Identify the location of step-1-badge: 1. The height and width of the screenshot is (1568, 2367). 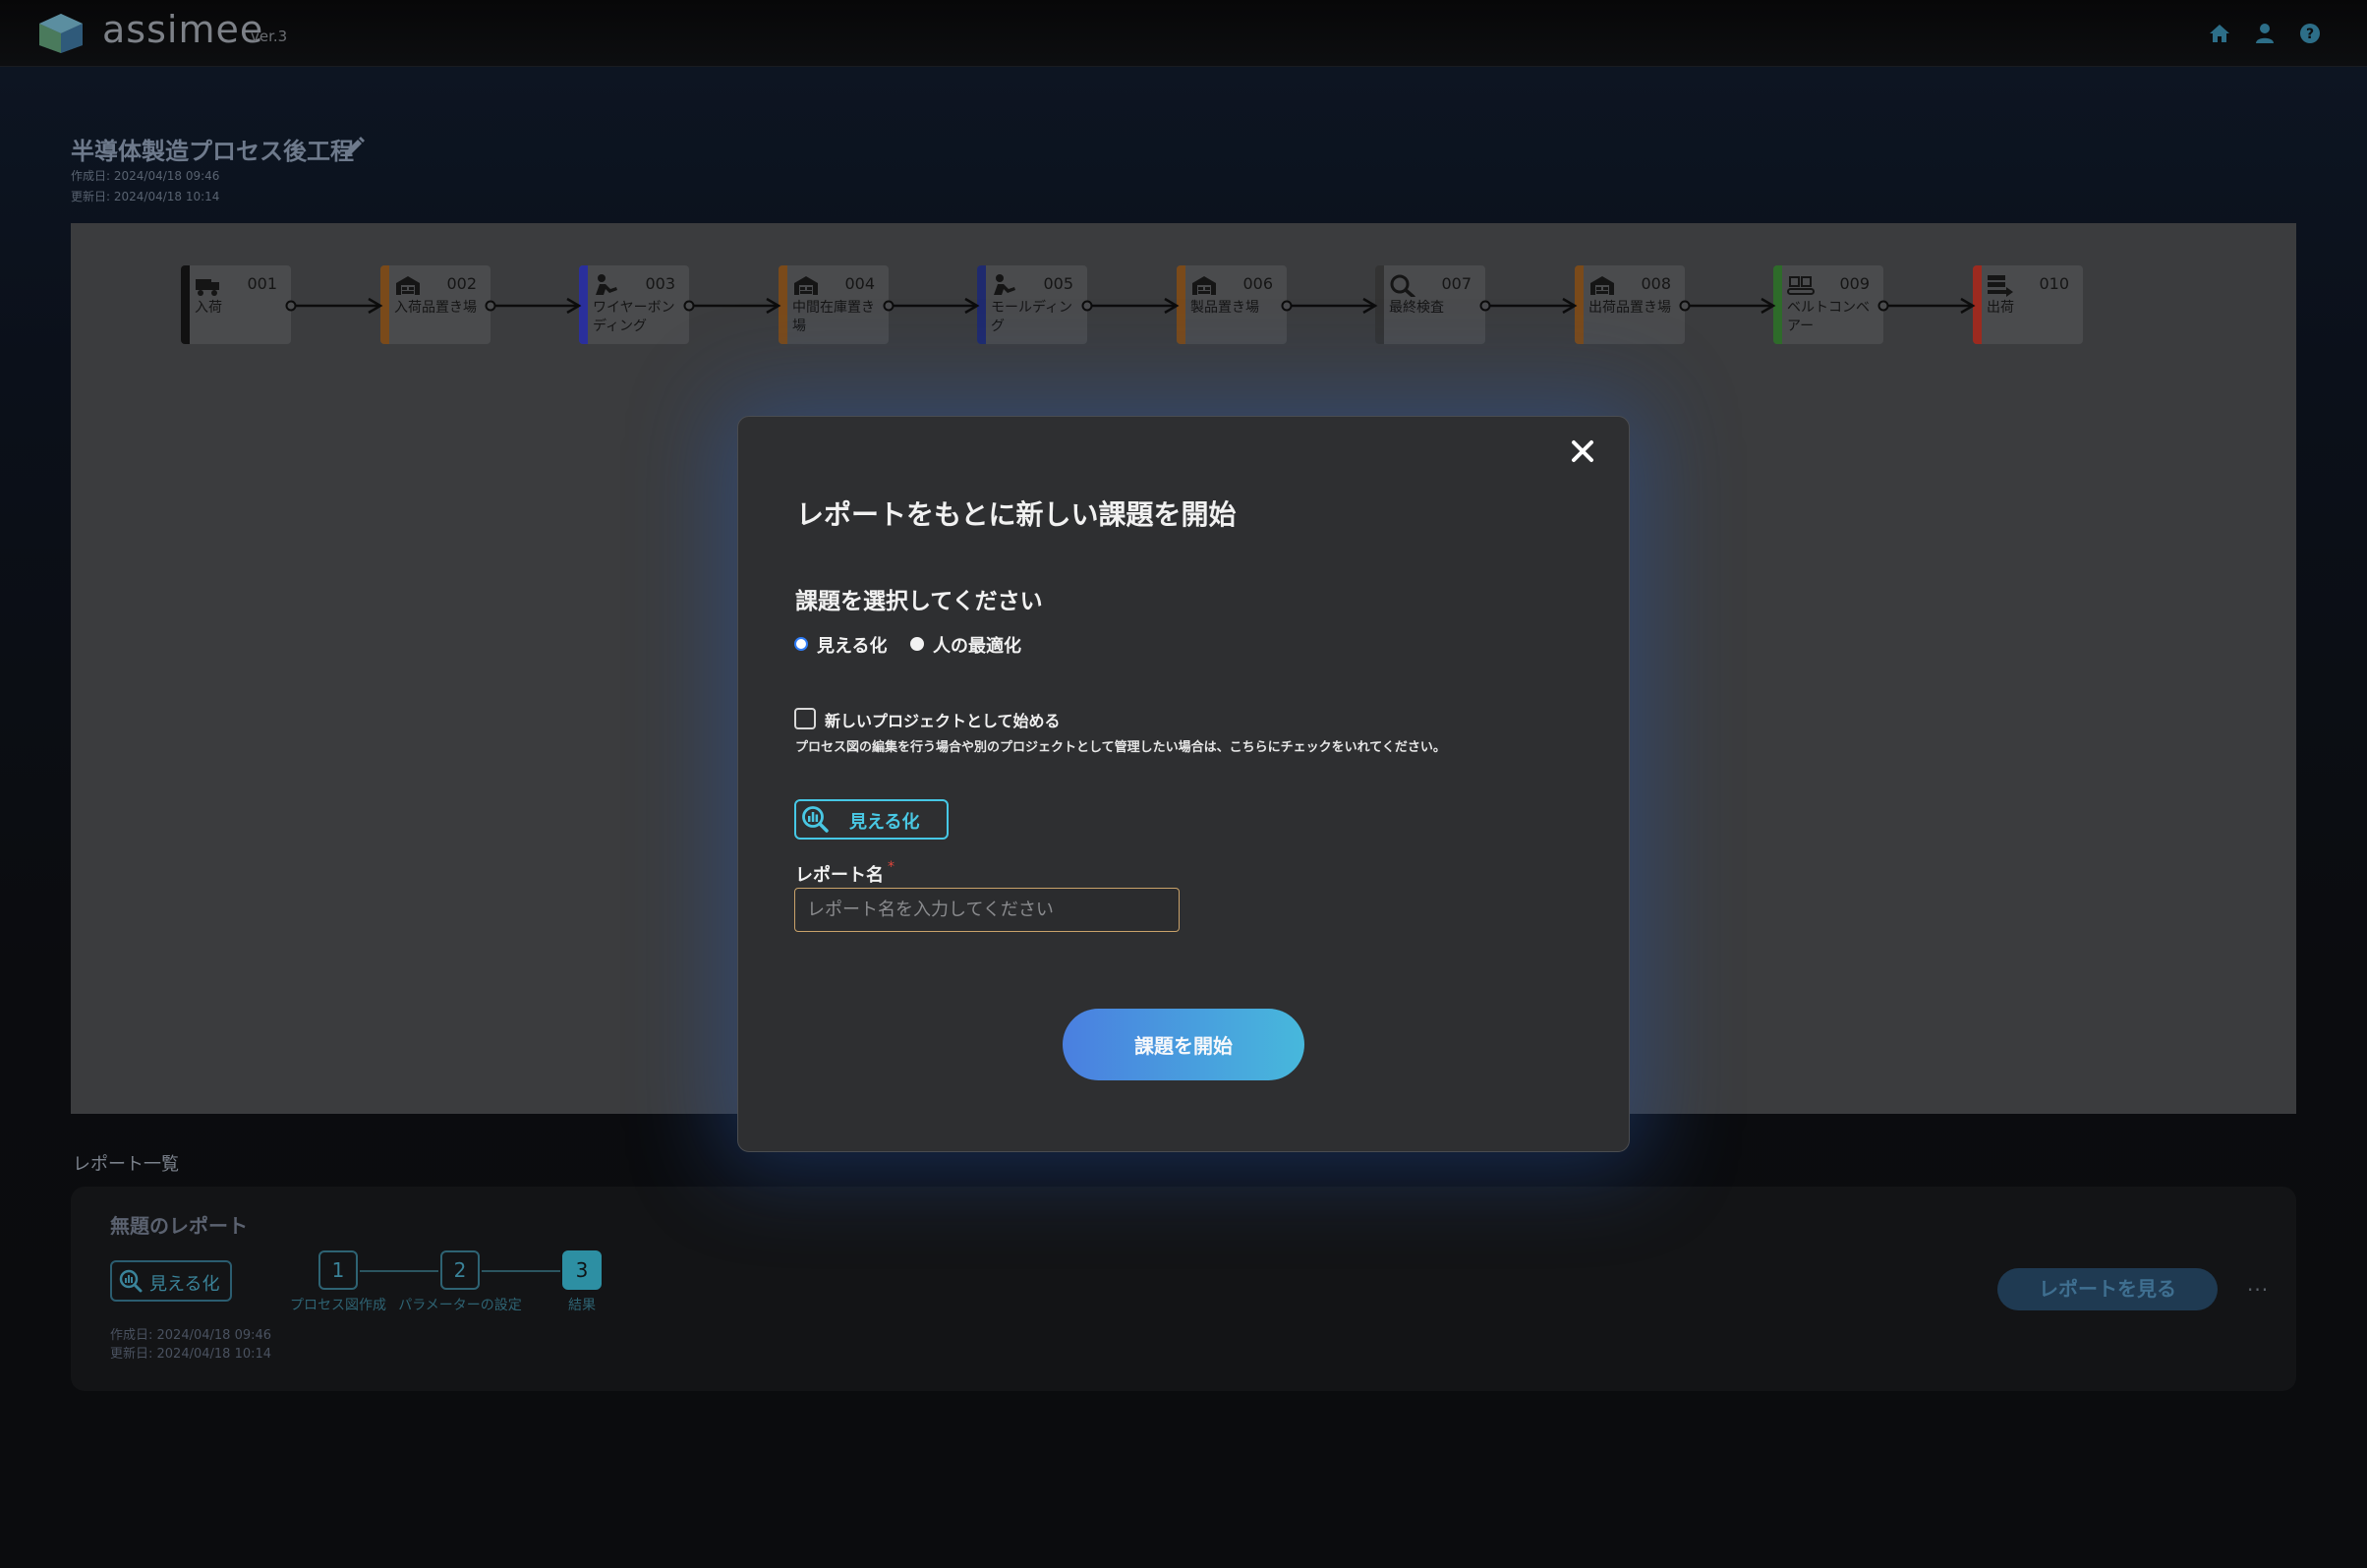
(338, 1270).